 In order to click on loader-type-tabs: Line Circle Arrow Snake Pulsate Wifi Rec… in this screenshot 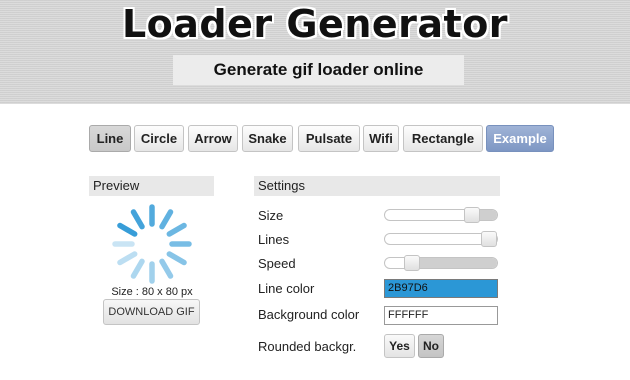, I will do `click(315, 138)`.